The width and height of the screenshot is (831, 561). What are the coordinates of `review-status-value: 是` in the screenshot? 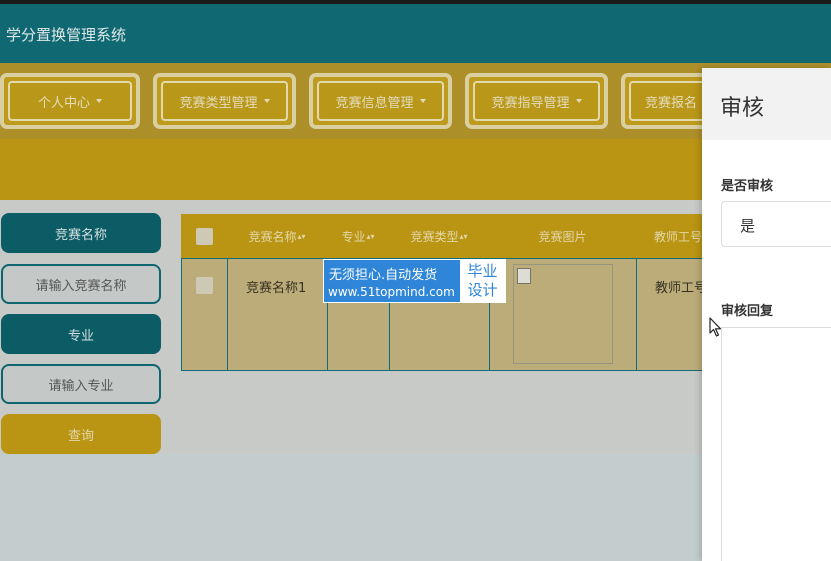 It's located at (748, 226).